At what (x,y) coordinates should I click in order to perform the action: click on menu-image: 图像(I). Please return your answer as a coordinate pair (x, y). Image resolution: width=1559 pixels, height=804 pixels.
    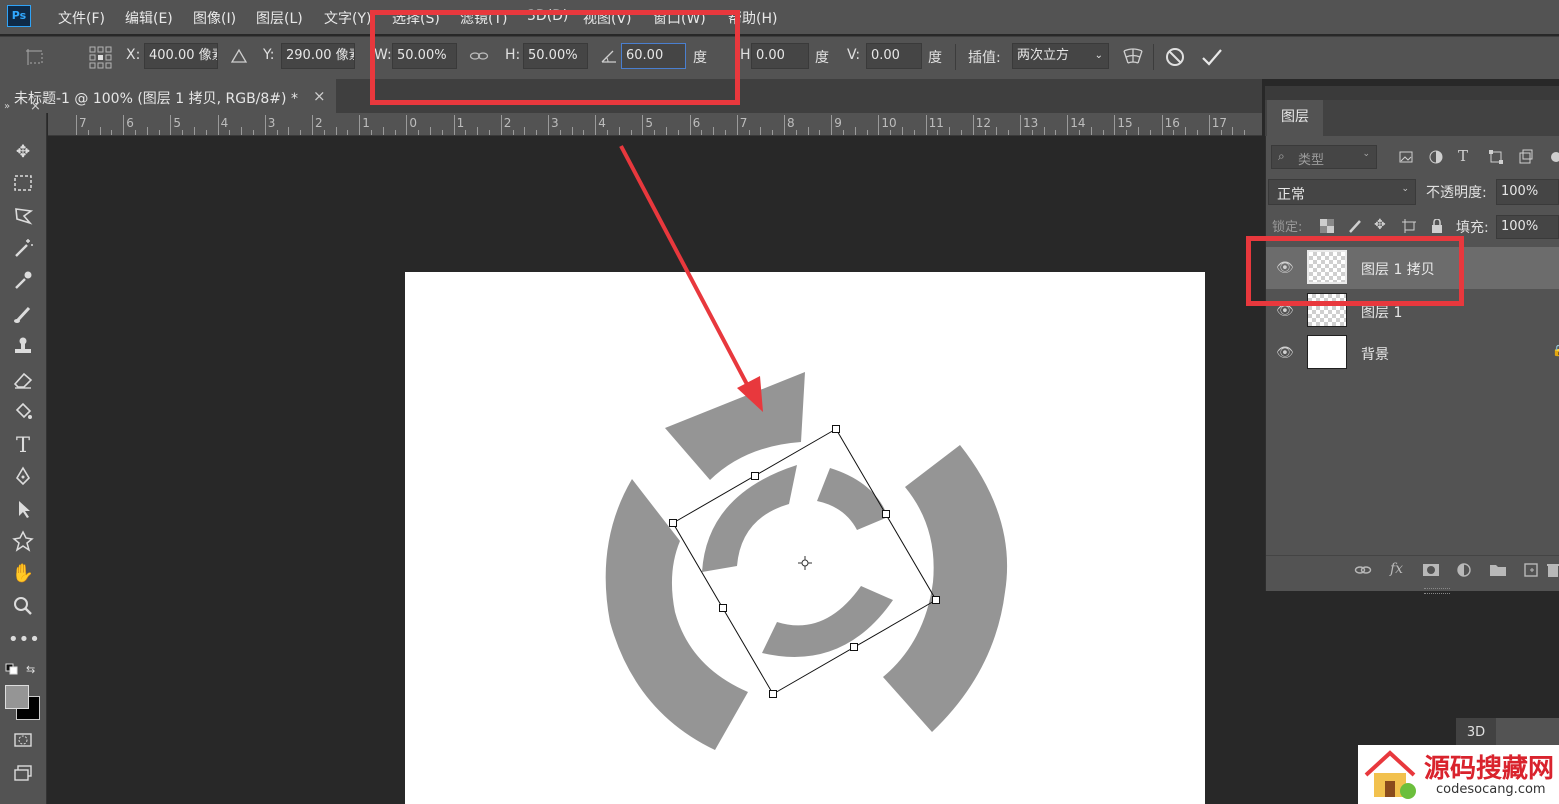
    Looking at the image, I should click on (214, 18).